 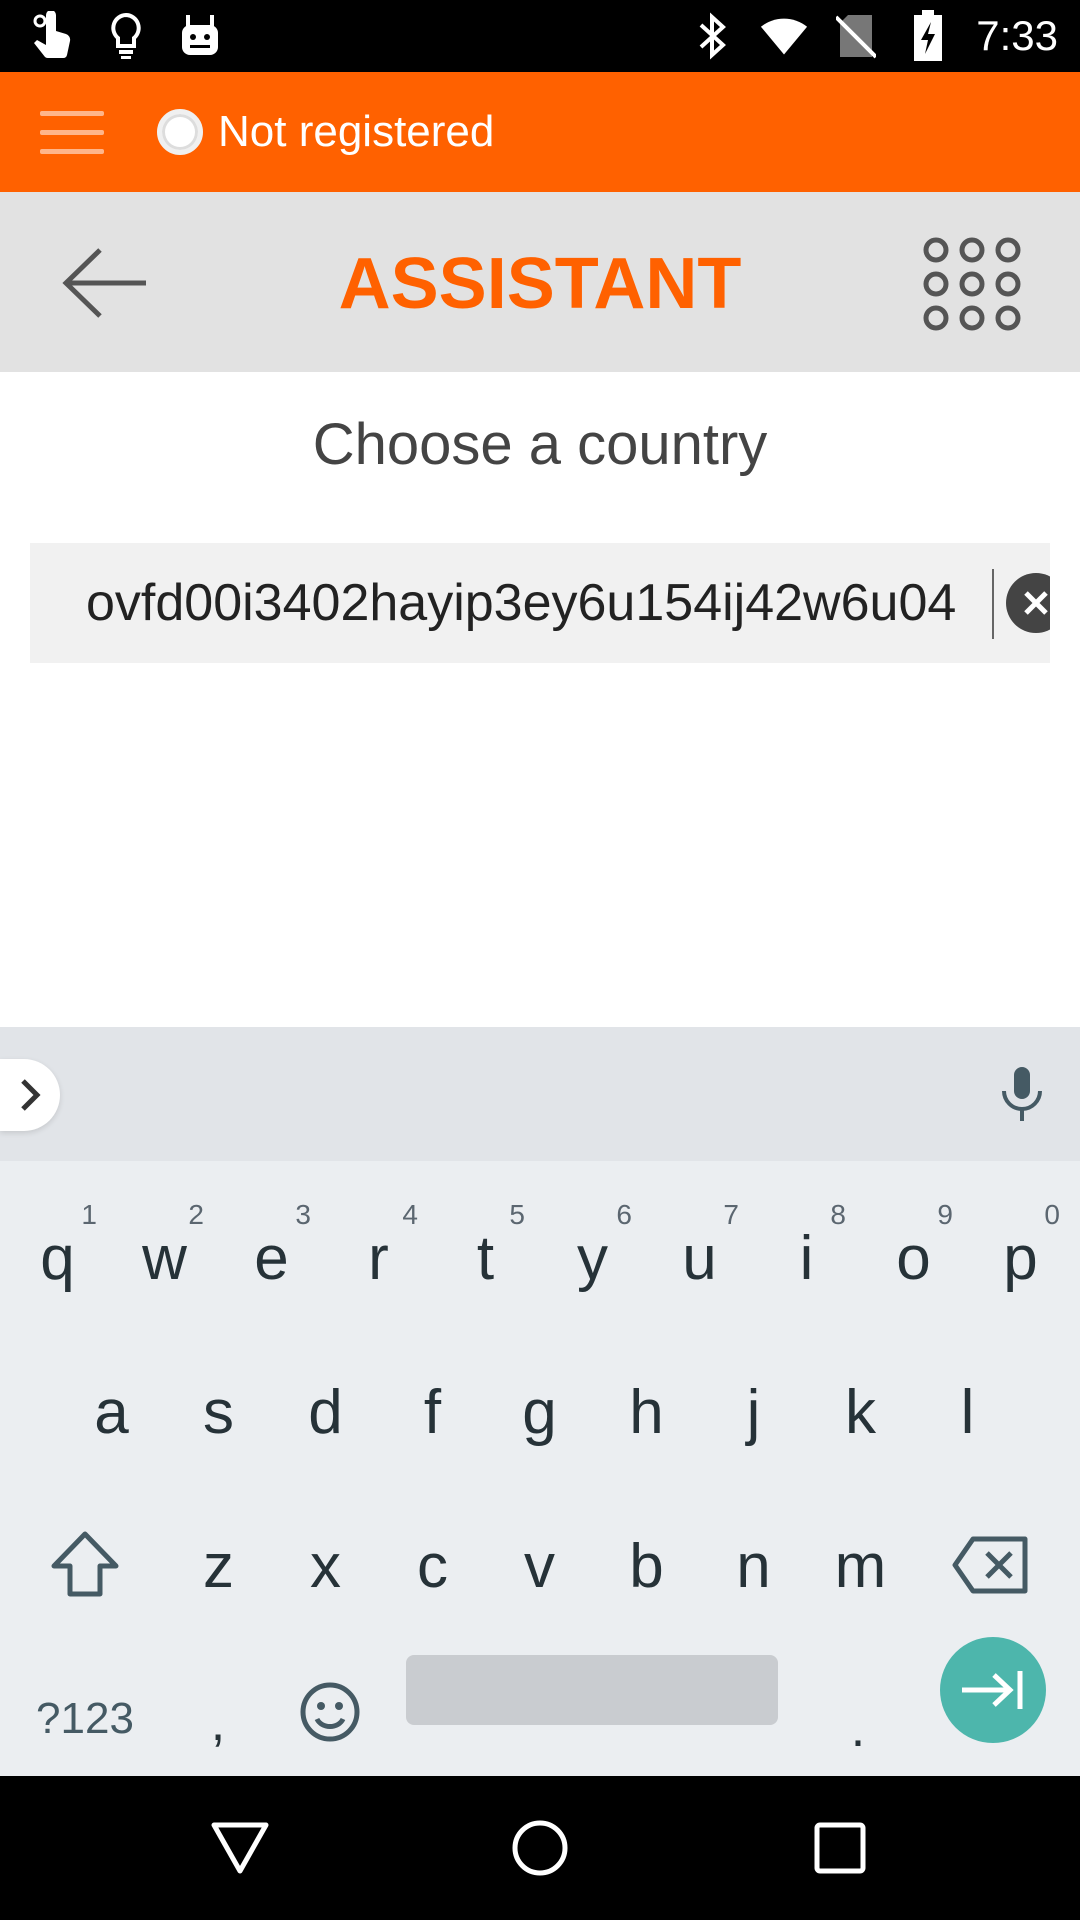 I want to click on touch-gesture-icon, so click(x=52, y=36).